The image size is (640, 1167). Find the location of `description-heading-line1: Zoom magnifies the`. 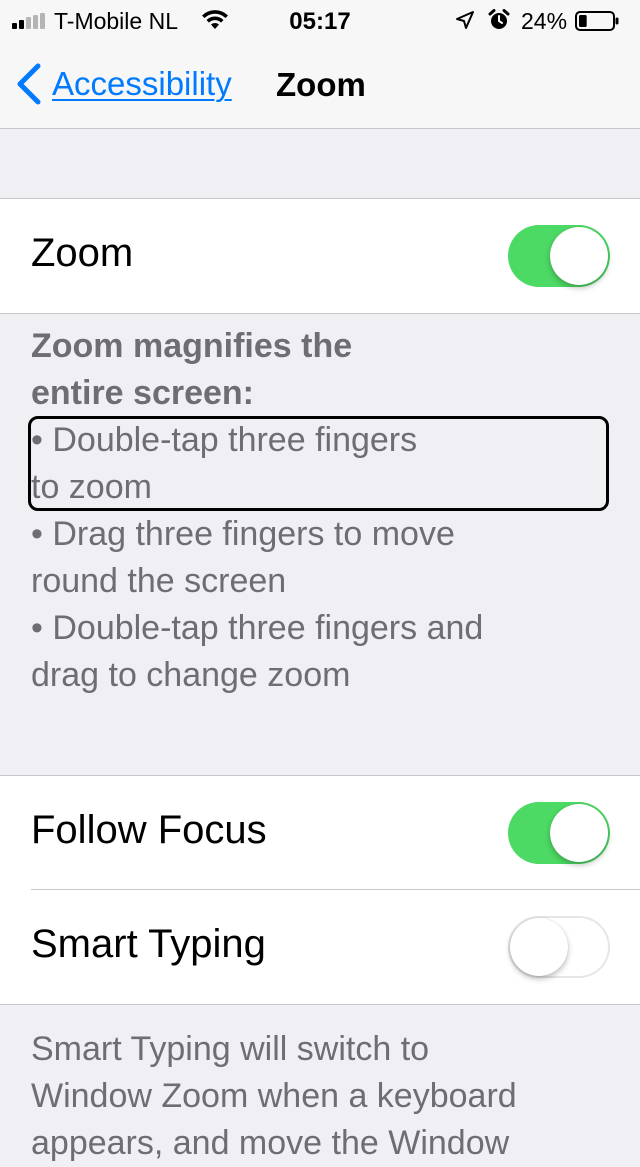

description-heading-line1: Zoom magnifies the is located at coordinates (192, 346).